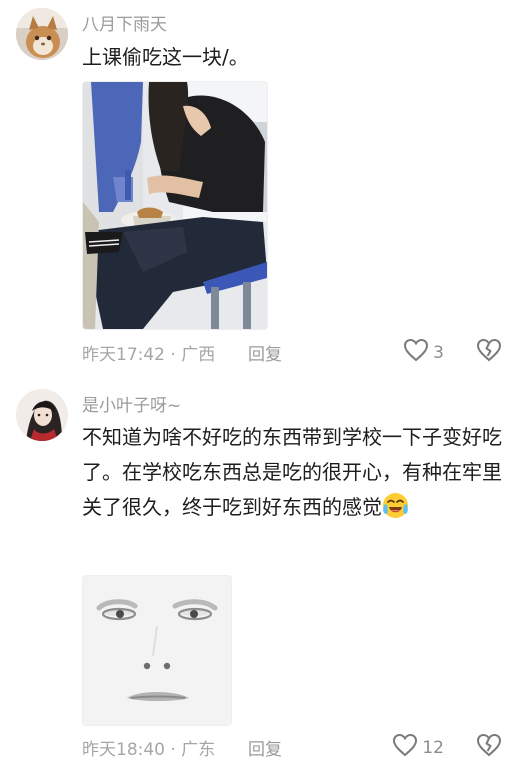 The height and width of the screenshot is (762, 516). I want to click on like-count: 3, so click(438, 352).